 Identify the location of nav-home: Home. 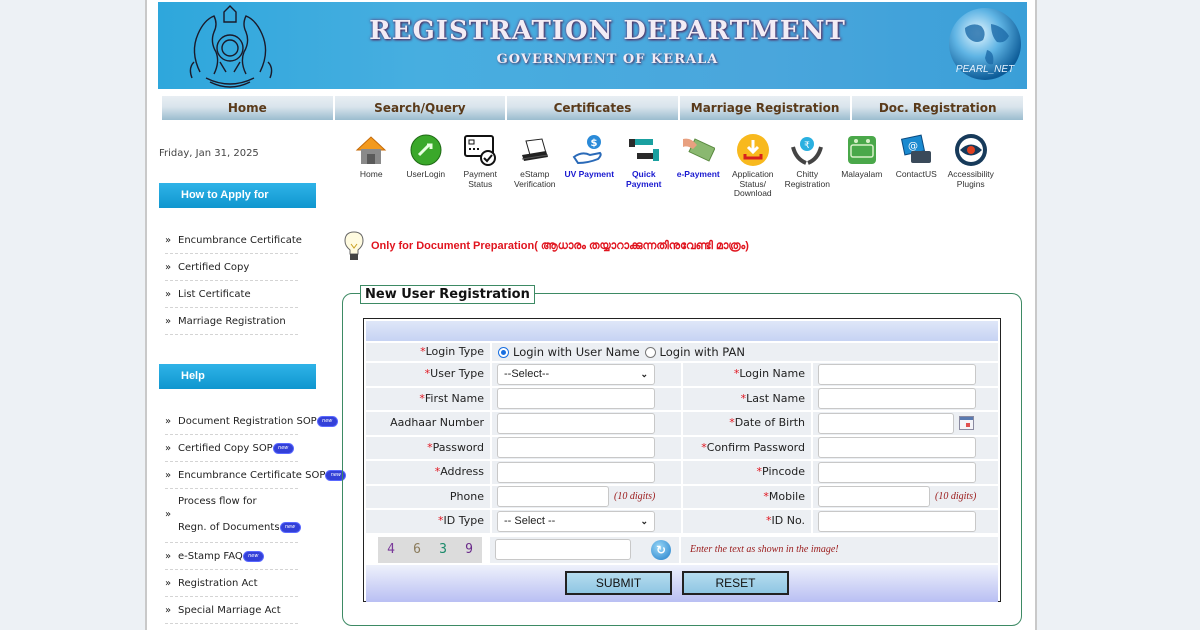
(248, 108).